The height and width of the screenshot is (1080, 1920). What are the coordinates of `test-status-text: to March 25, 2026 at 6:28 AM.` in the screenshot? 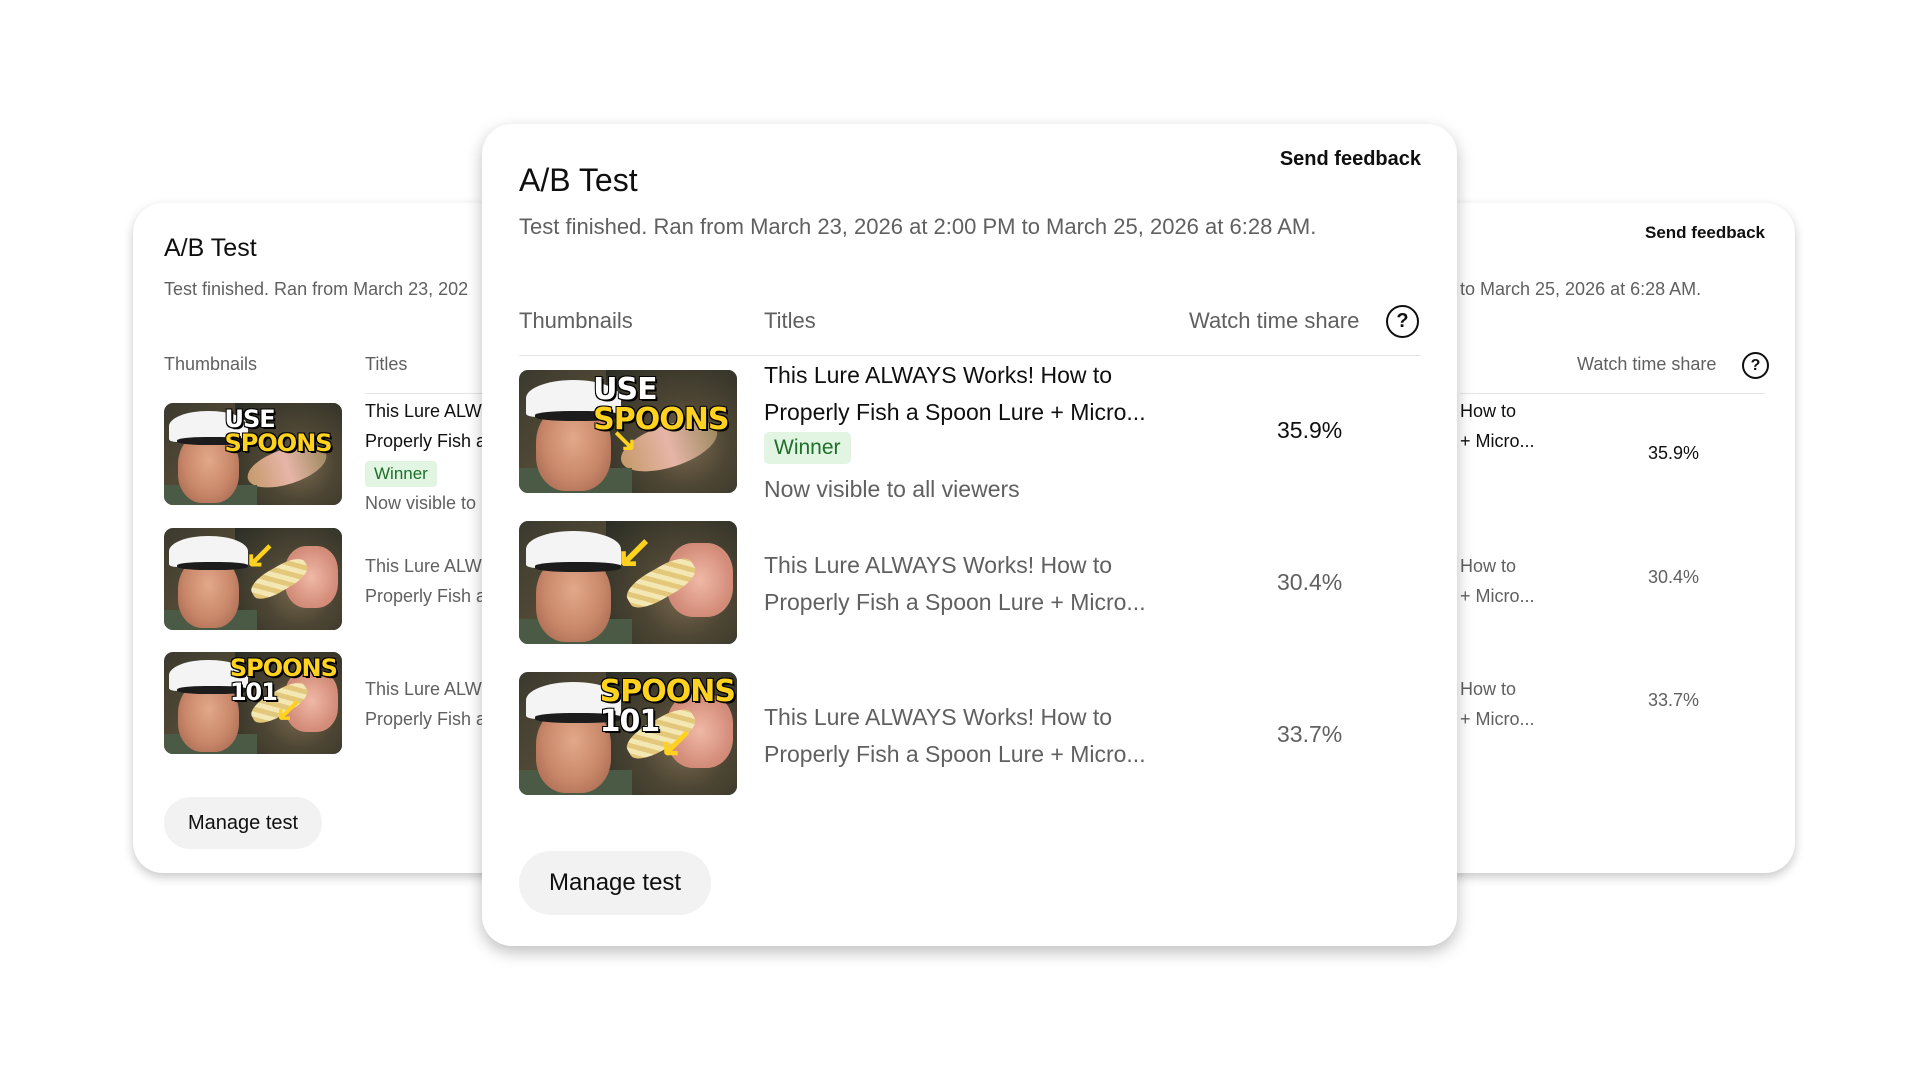 It's located at (1581, 289).